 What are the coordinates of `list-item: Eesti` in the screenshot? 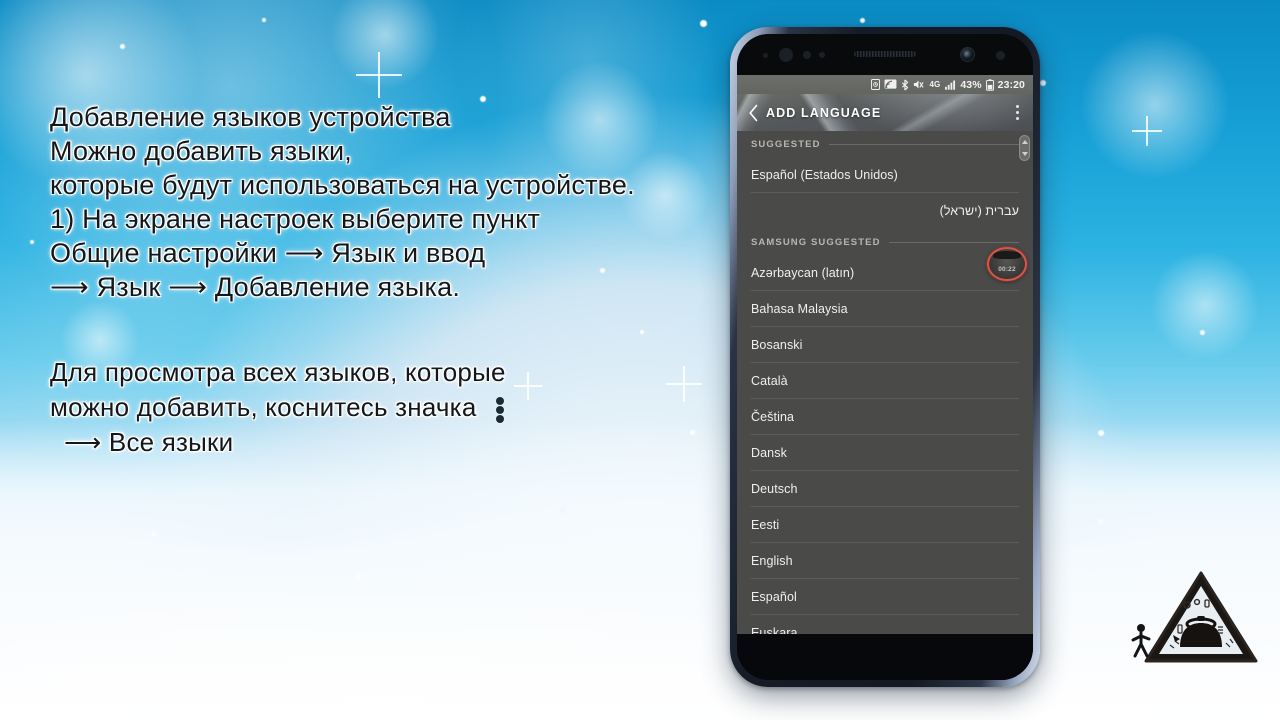 It's located at (885, 525).